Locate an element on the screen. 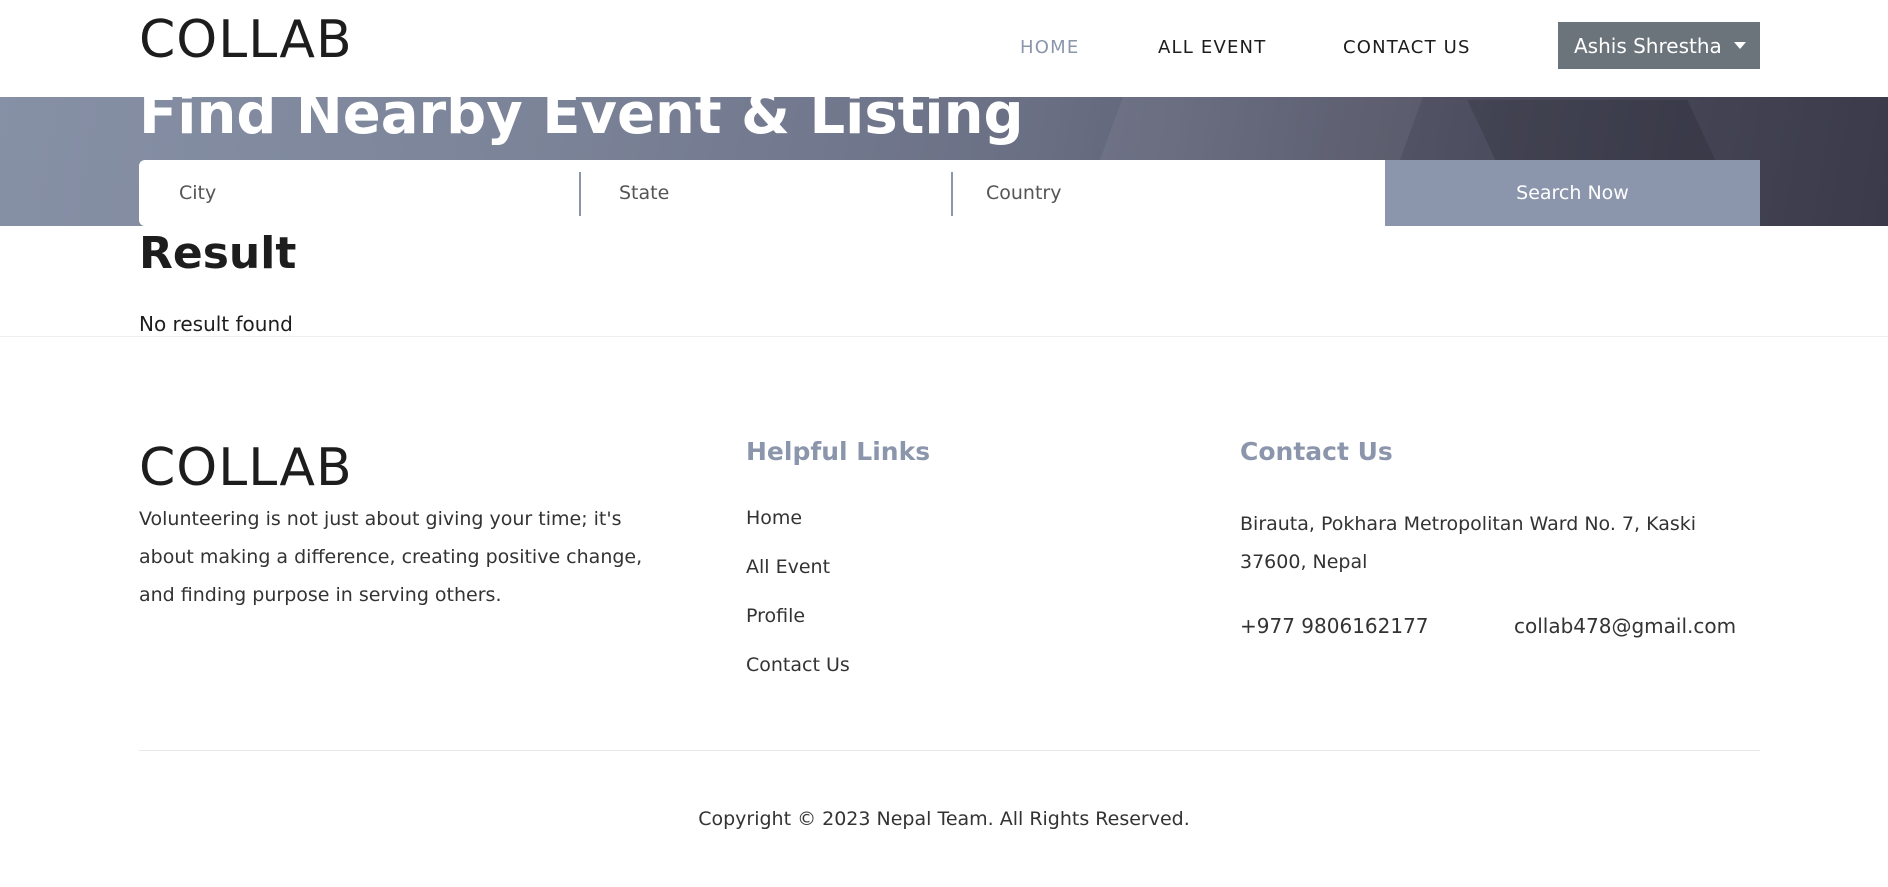  footer-link-all-event: All Event is located at coordinates (798, 580).